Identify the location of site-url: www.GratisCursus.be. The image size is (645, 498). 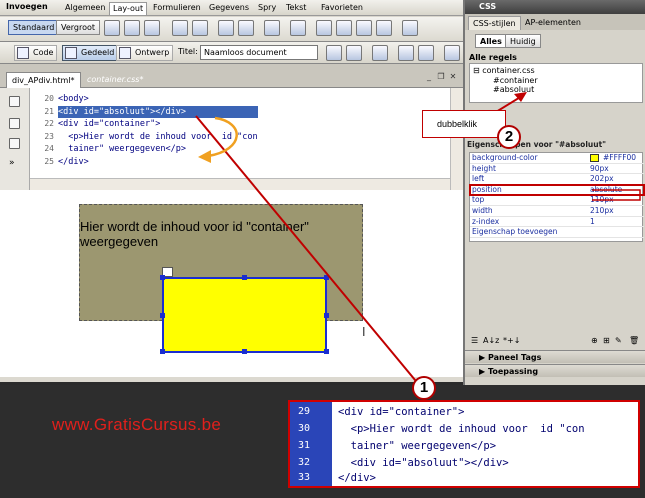
(137, 424).